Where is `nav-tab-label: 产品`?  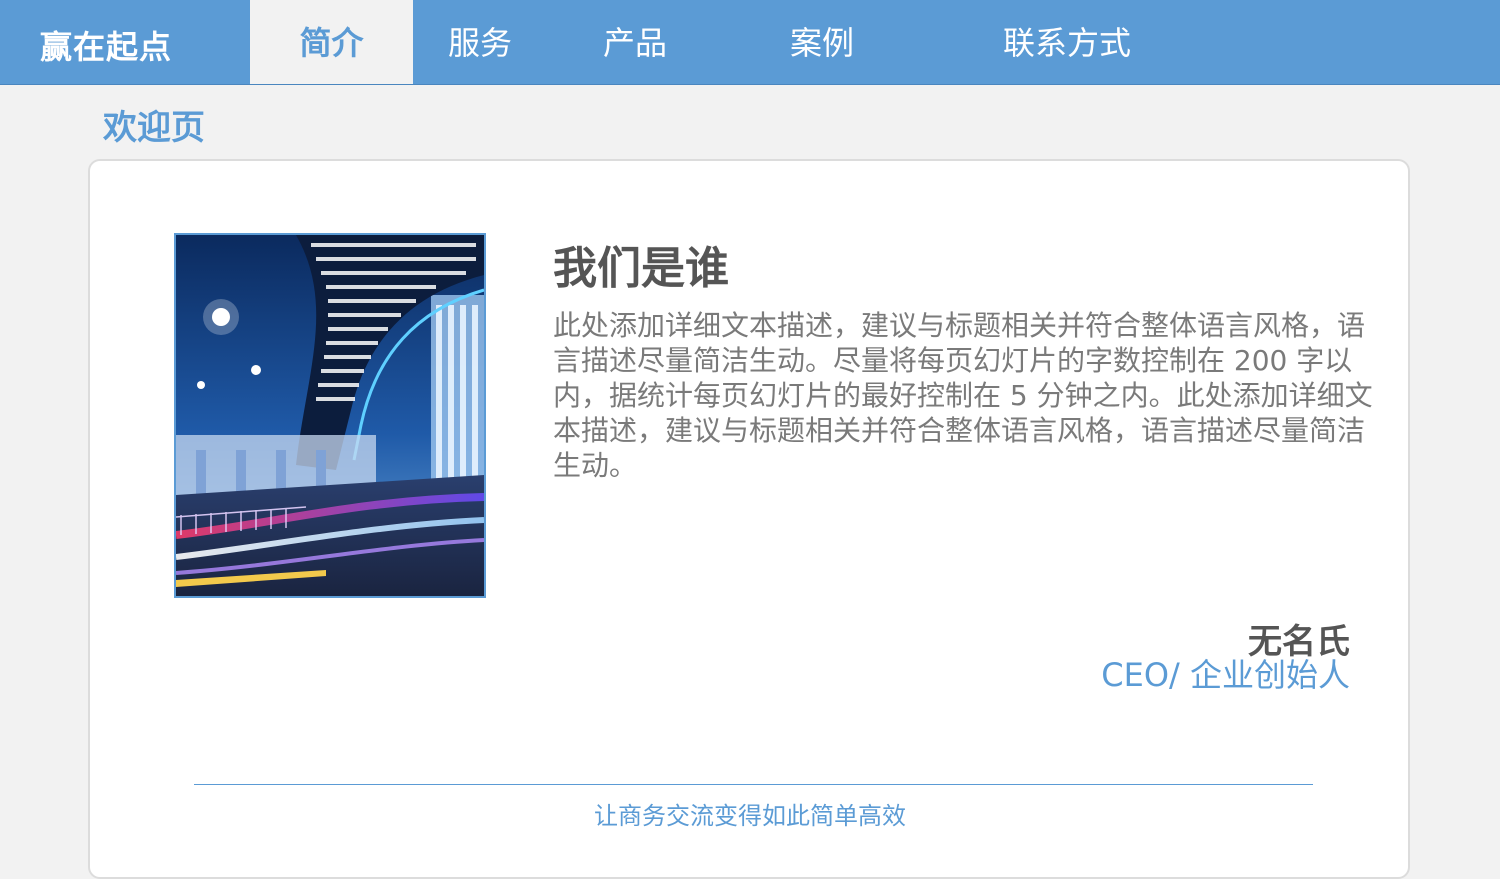 nav-tab-label: 产品 is located at coordinates (635, 43).